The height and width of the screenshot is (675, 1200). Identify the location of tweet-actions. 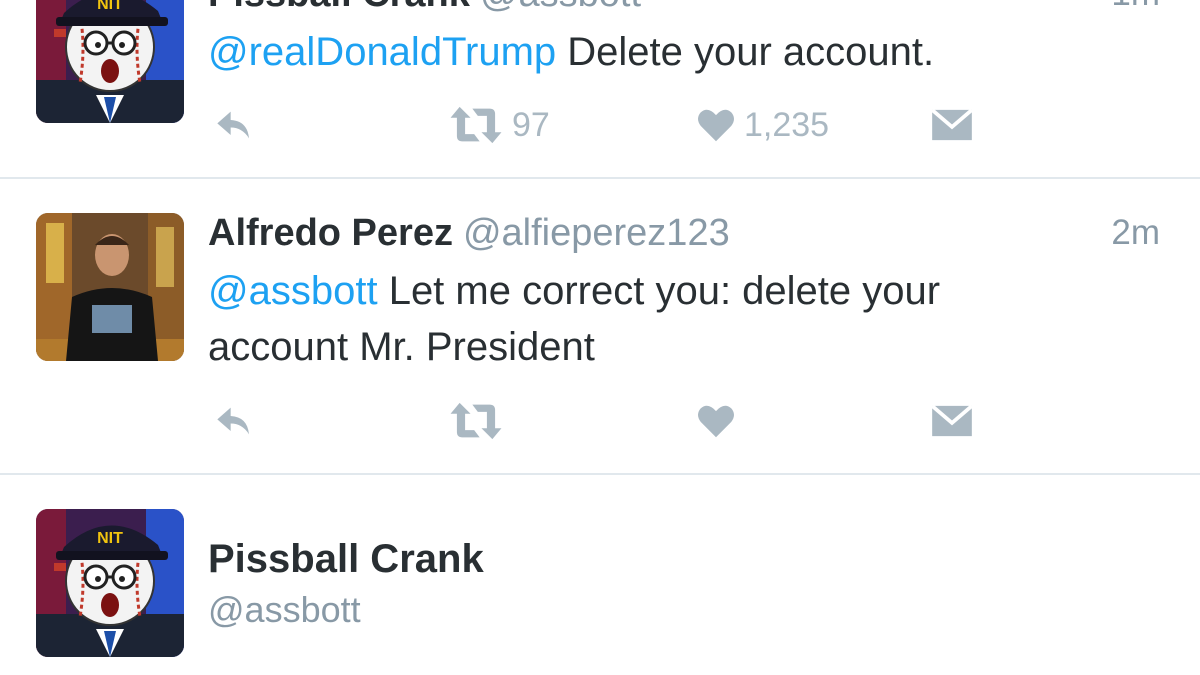
(608, 421).